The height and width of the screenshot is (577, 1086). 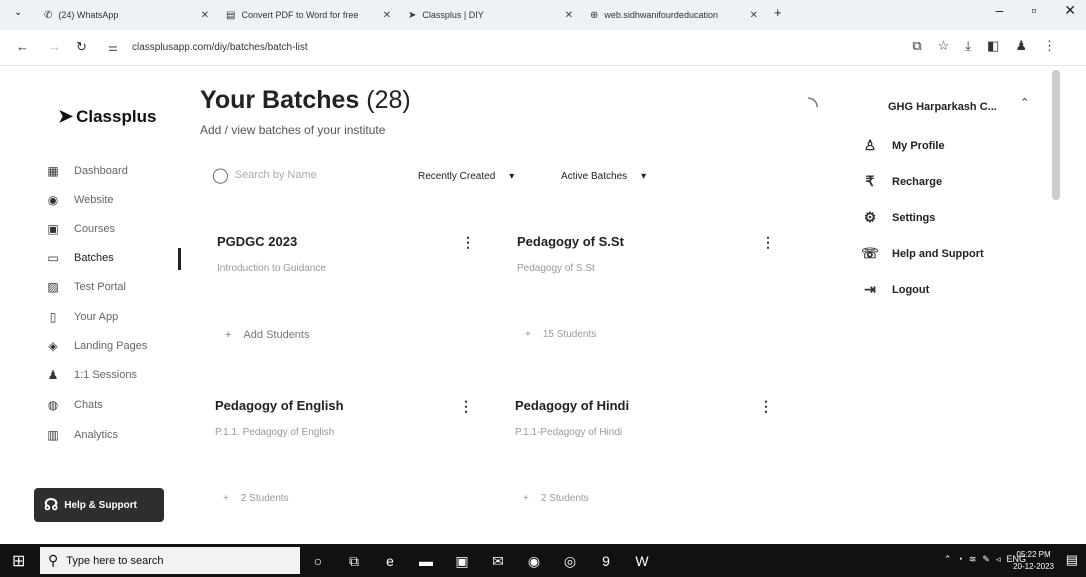 I want to click on sidebar-item-test-portal: ▨ Test Portal, so click(x=85, y=287).